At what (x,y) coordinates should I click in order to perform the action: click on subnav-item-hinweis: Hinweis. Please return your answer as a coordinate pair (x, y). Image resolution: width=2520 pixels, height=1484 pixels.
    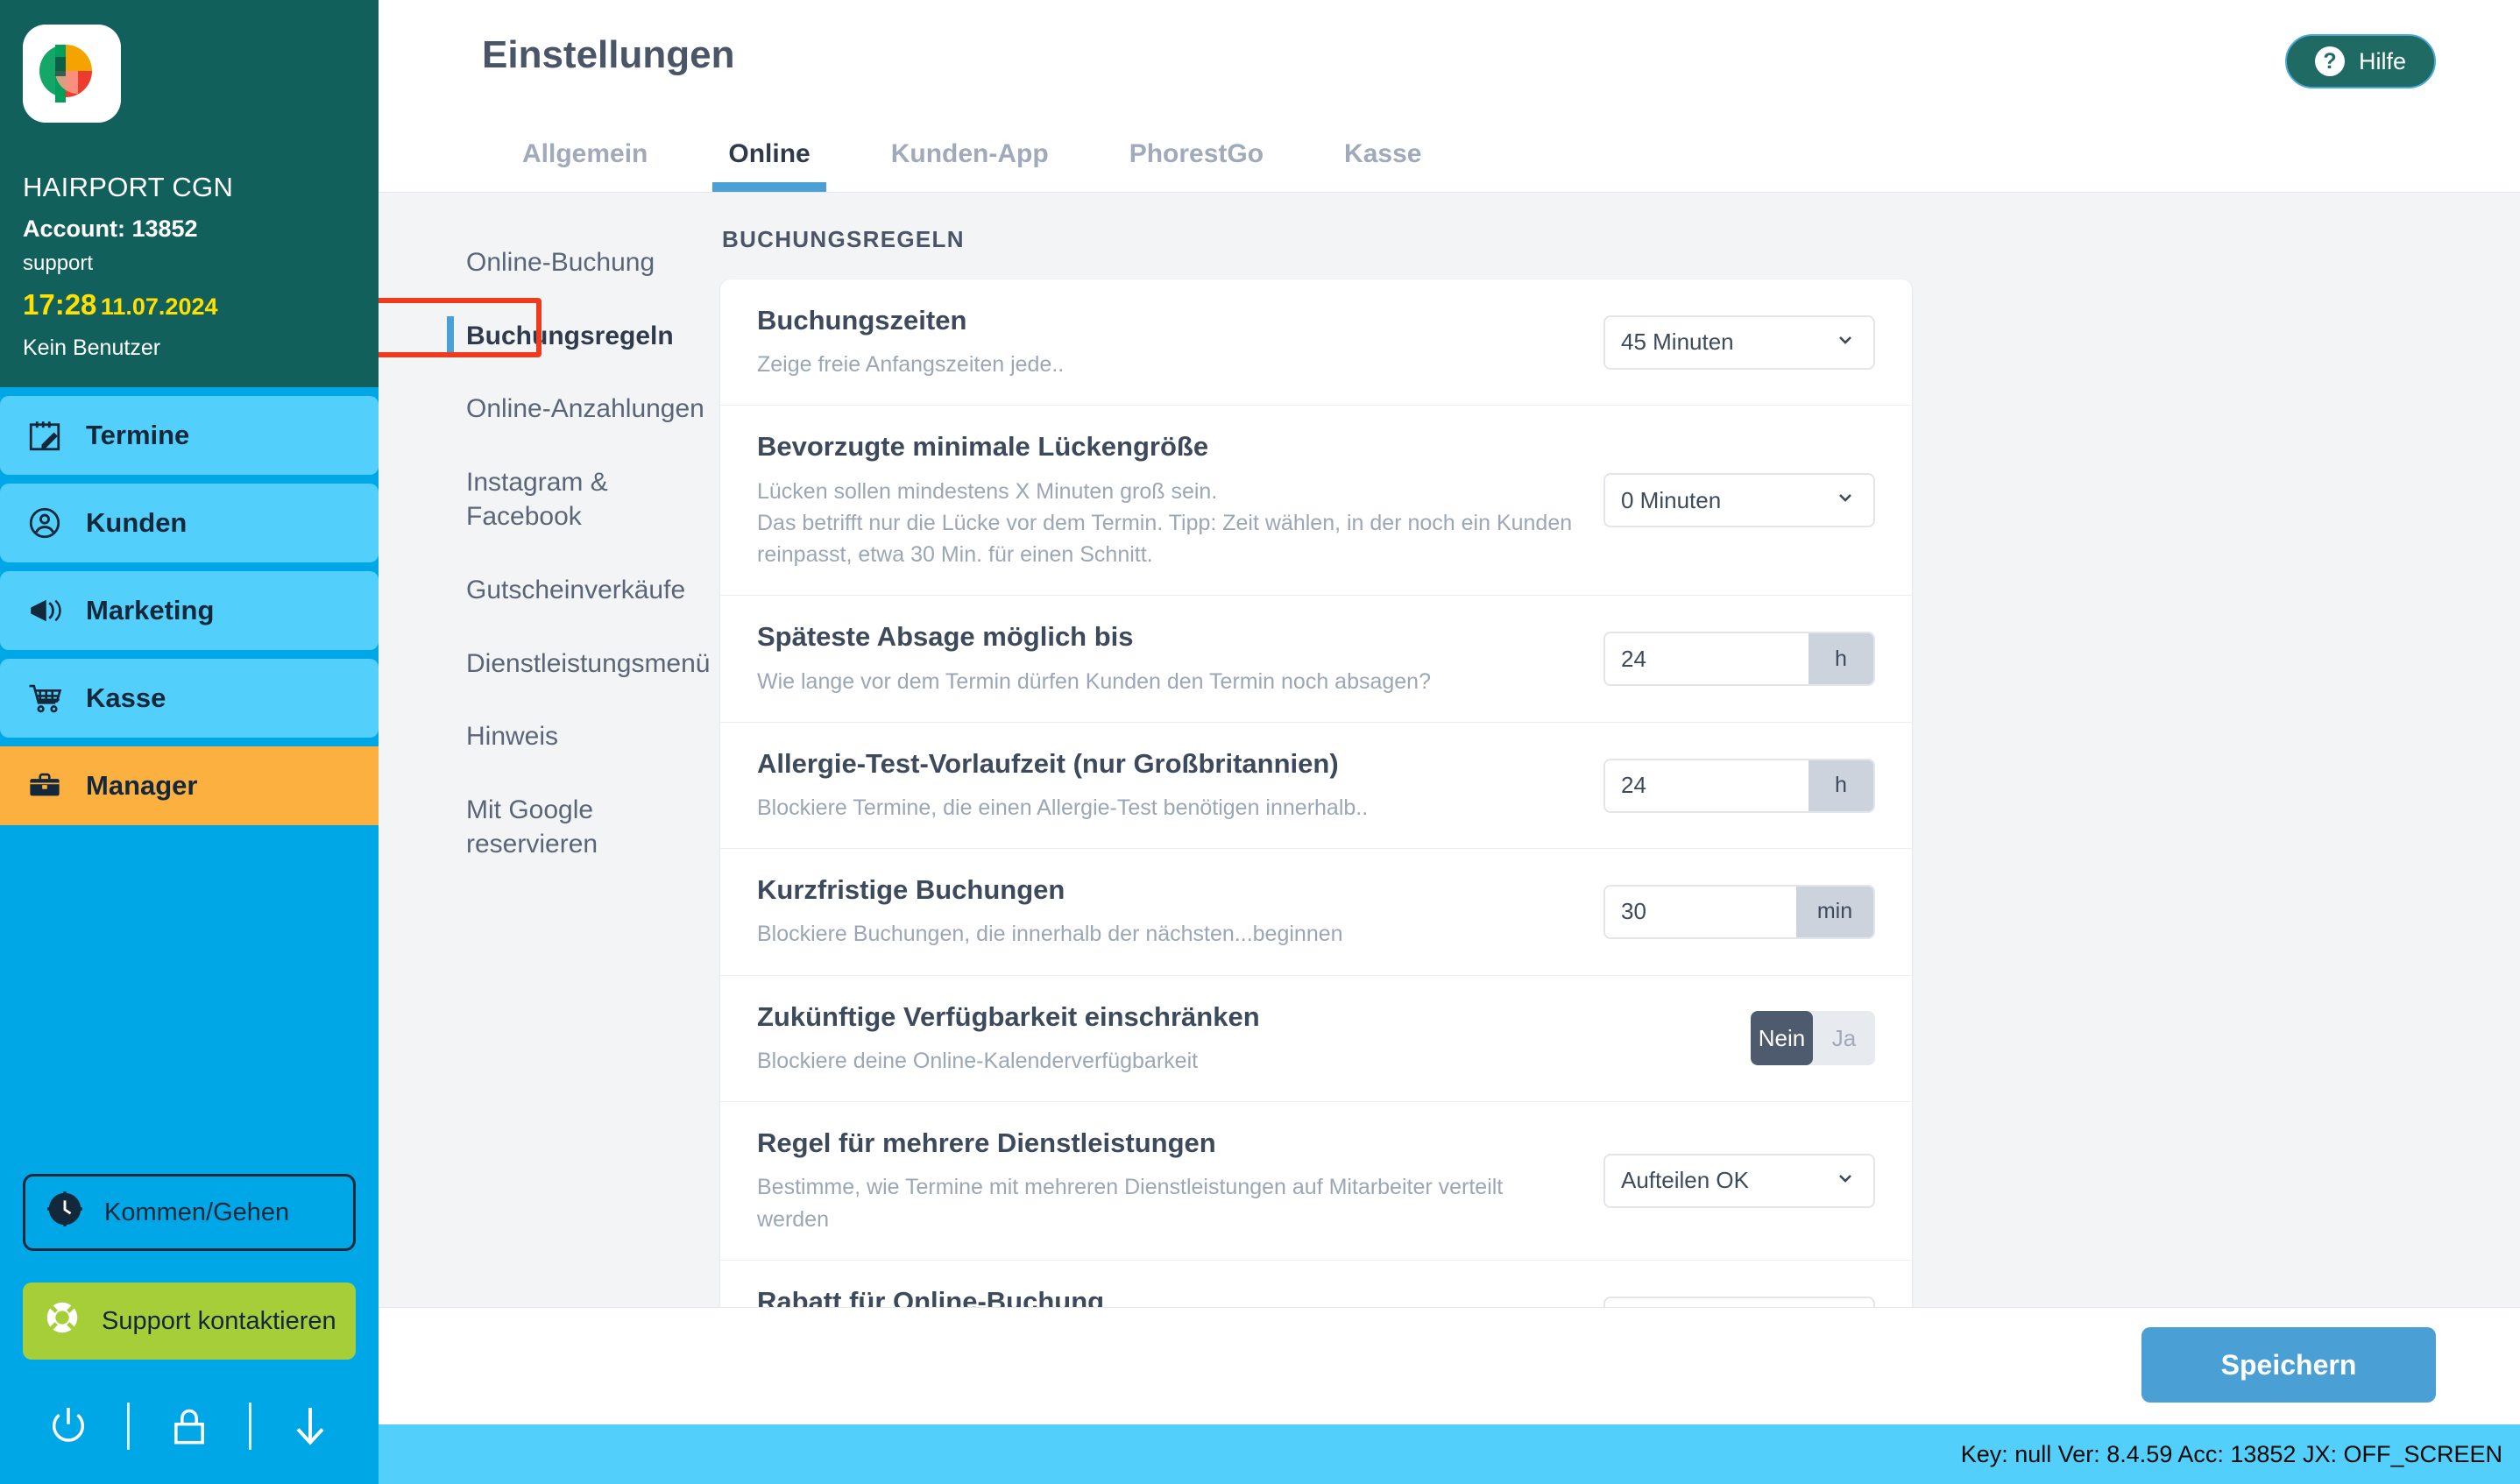
    Looking at the image, I should click on (583, 737).